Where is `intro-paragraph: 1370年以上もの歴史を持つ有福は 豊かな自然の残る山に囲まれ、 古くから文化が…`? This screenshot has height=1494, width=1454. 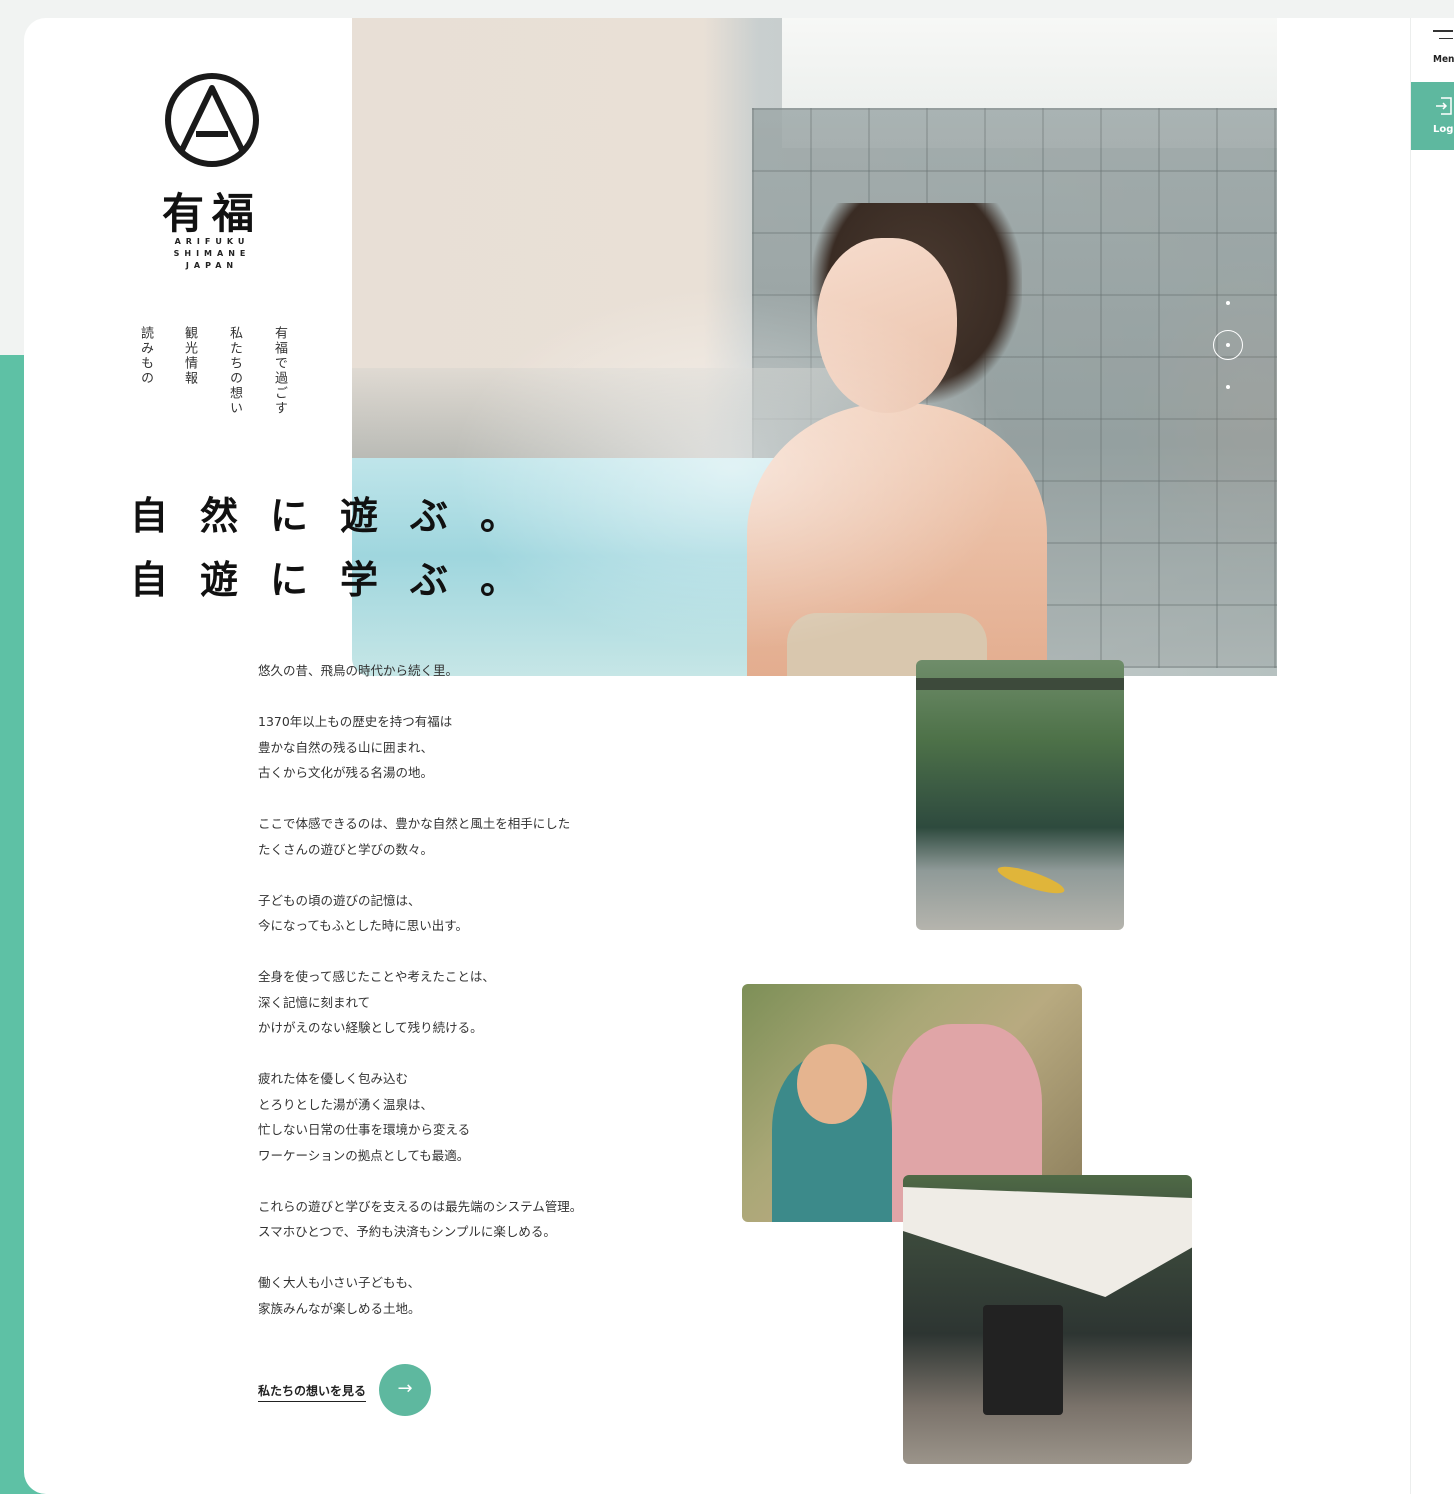 intro-paragraph: 1370年以上もの歴史を持つ有福は 豊かな自然の残る山に囲まれ、 古くから文化が… is located at coordinates (355, 747).